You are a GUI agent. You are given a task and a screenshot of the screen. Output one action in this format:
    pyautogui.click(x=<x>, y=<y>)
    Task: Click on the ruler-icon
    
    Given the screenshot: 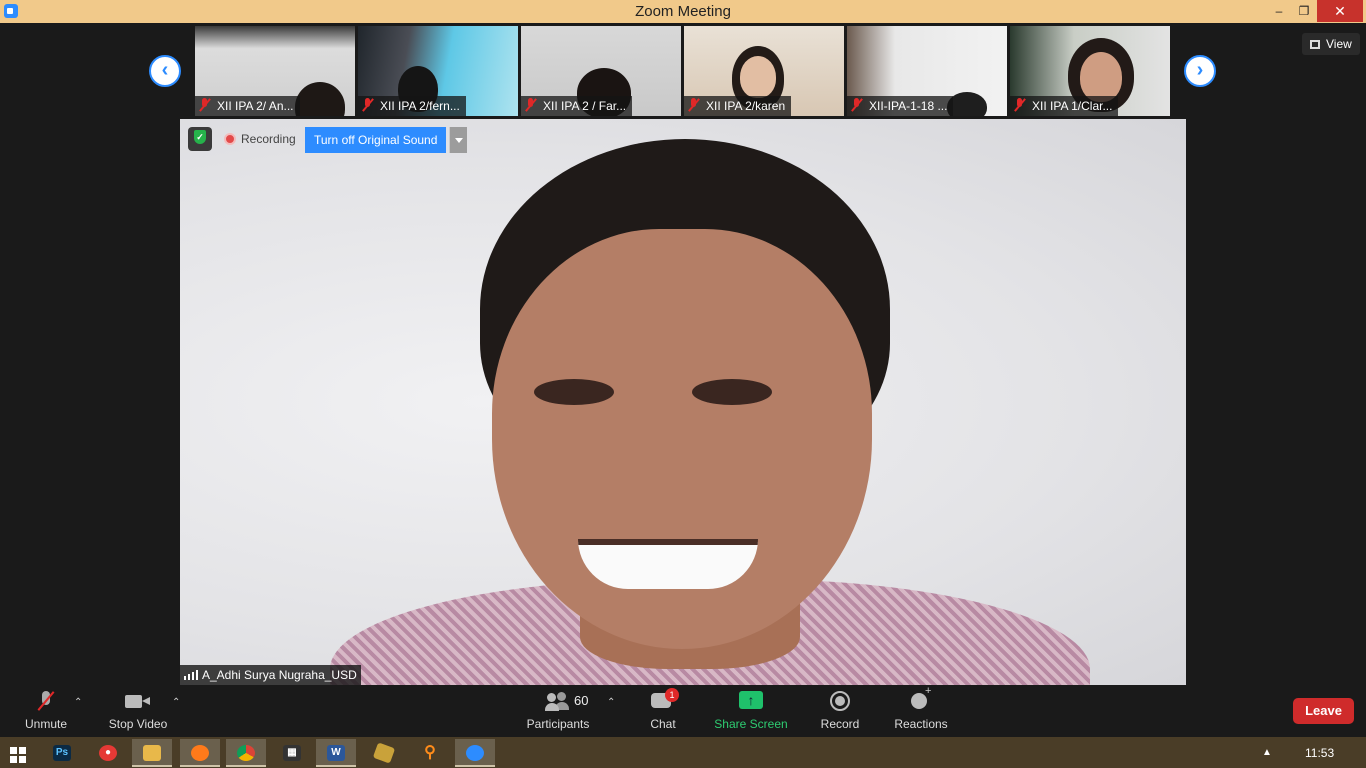 What is the action you would take?
    pyautogui.click(x=384, y=753)
    